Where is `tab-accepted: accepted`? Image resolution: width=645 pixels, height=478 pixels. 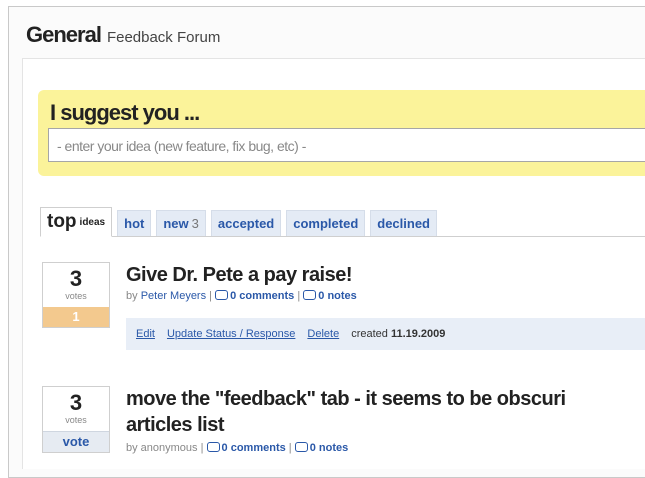
tab-accepted: accepted is located at coordinates (246, 223).